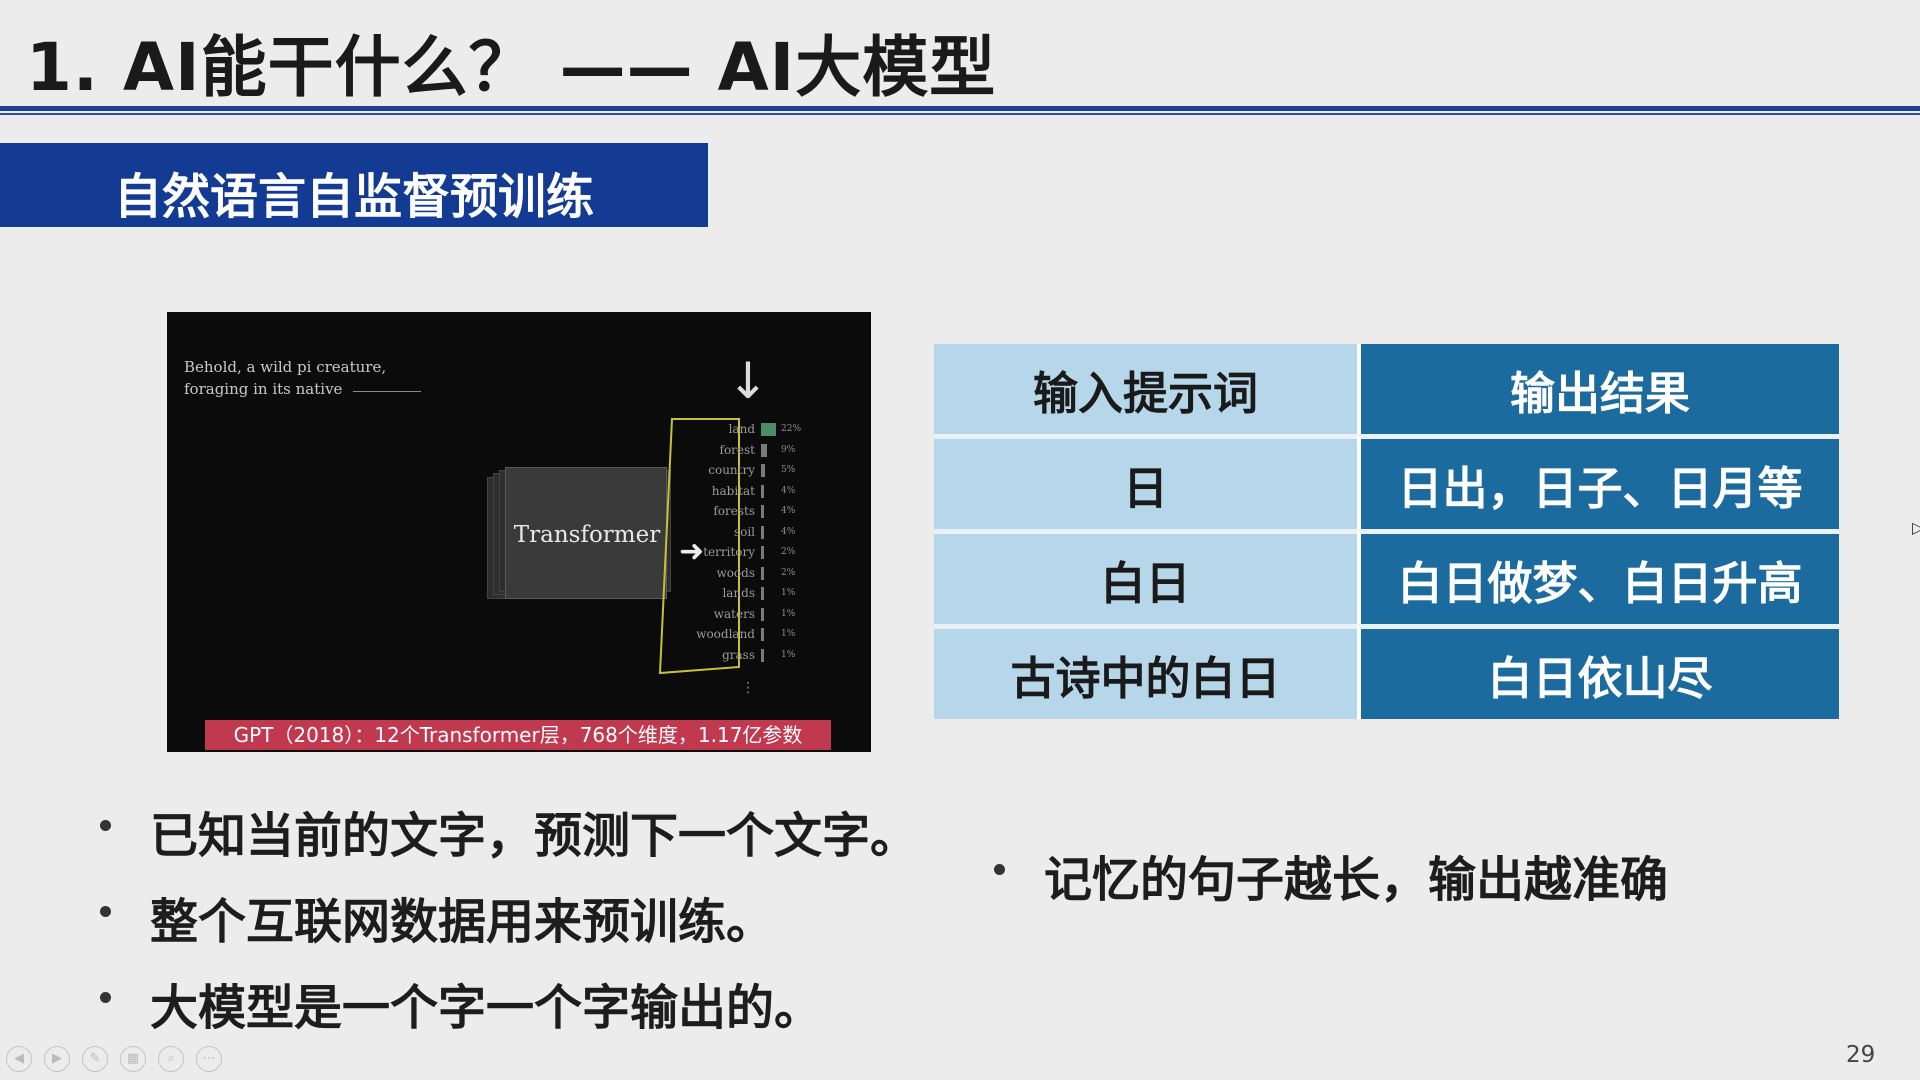  I want to click on prediction-row: forest 9%, so click(733, 451).